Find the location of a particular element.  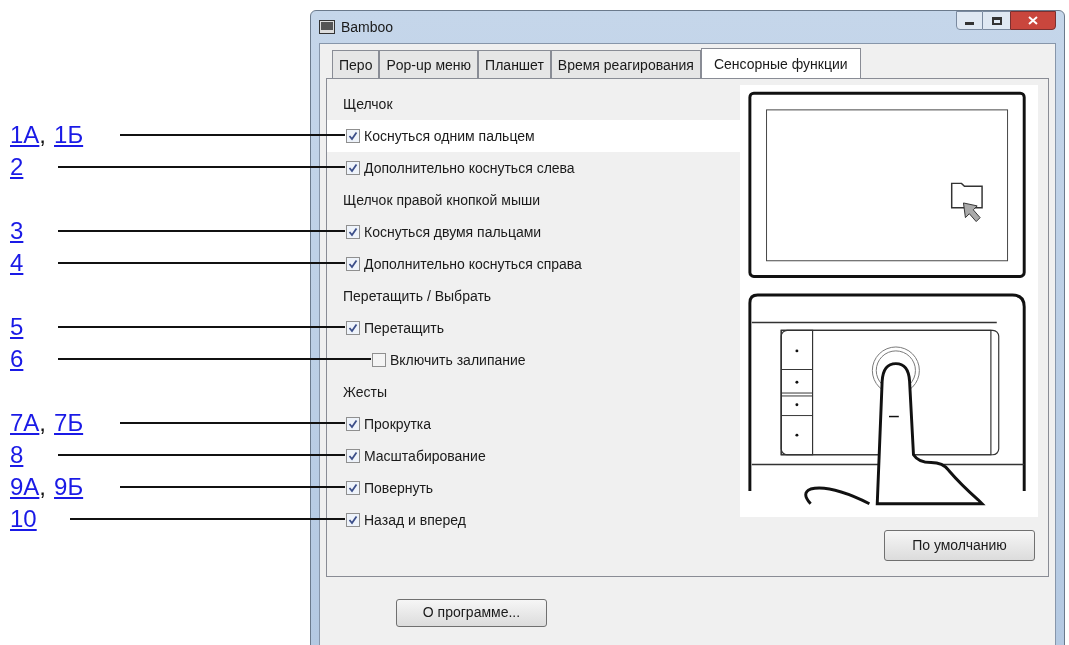

section-heading: Жесты is located at coordinates (365, 392).